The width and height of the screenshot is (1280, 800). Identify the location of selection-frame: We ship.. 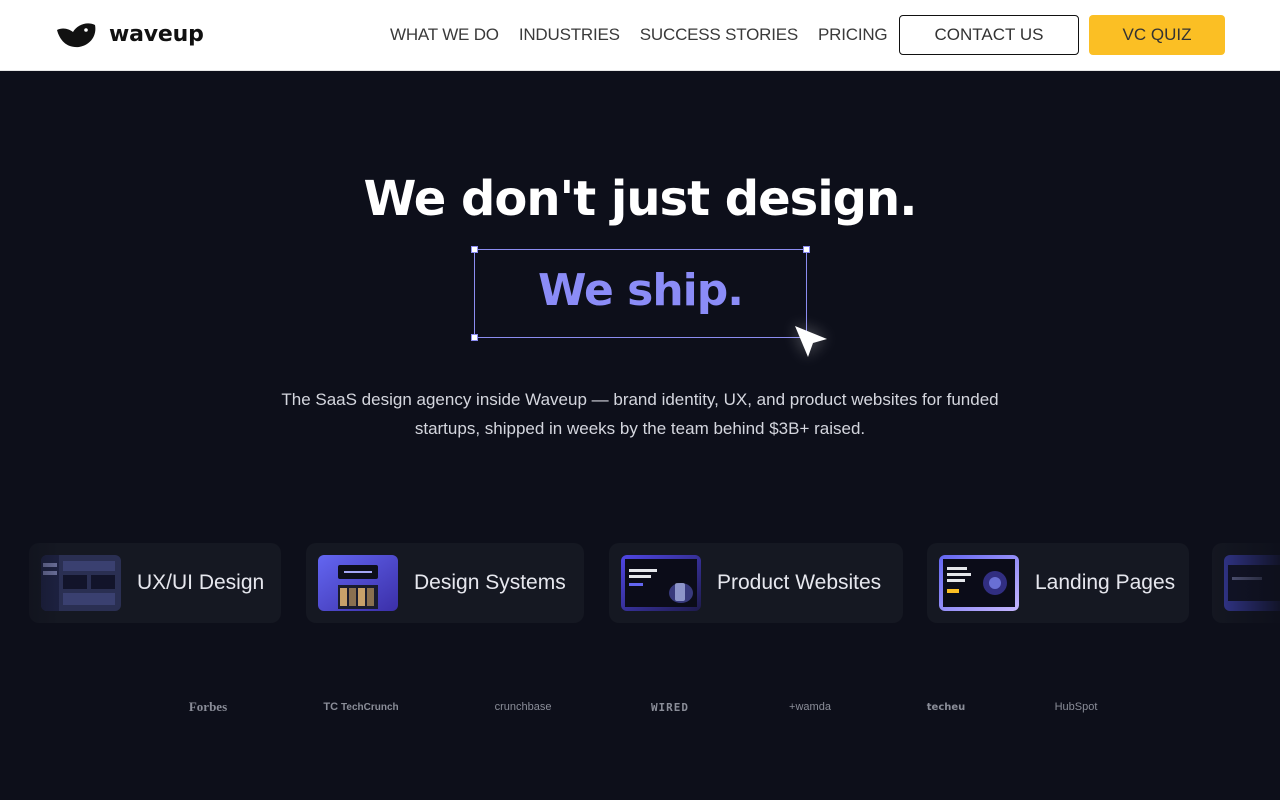
(640, 293).